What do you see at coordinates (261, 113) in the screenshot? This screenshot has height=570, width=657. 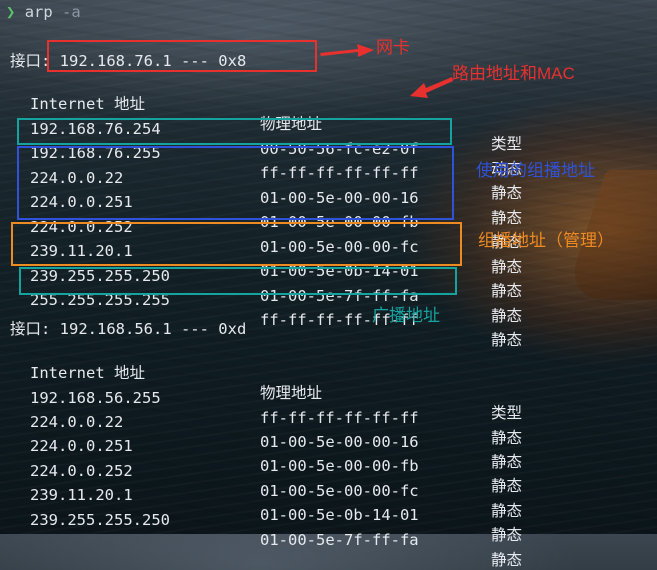 I see `interface1-header-row: Internet 地址 物理地址 类型` at bounding box center [261, 113].